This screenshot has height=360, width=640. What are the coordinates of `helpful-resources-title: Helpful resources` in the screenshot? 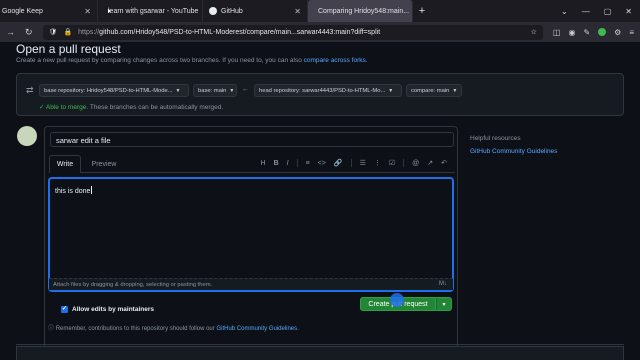 It's located at (495, 138).